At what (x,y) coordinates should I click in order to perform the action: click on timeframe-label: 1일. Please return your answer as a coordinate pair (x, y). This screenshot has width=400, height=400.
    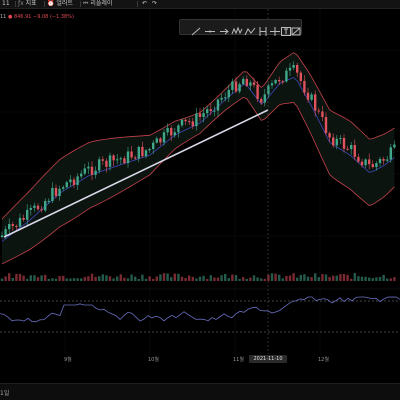
    Looking at the image, I should click on (4, 392).